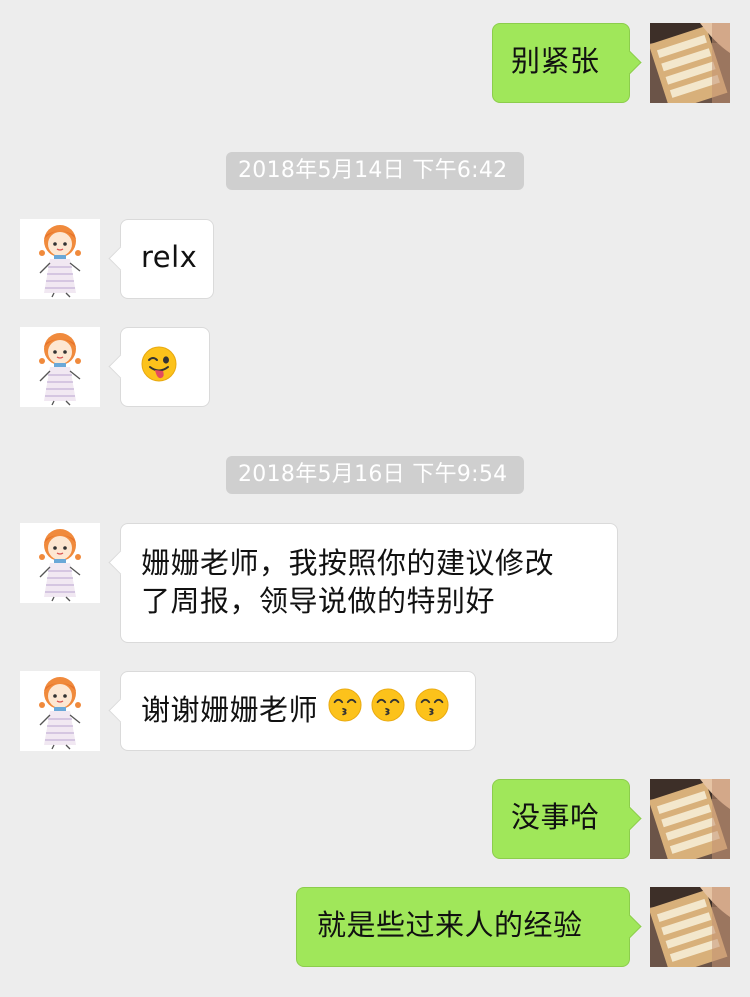 The width and height of the screenshot is (750, 997). I want to click on timestamp: 2018年5月14日 下午6:42, so click(375, 171).